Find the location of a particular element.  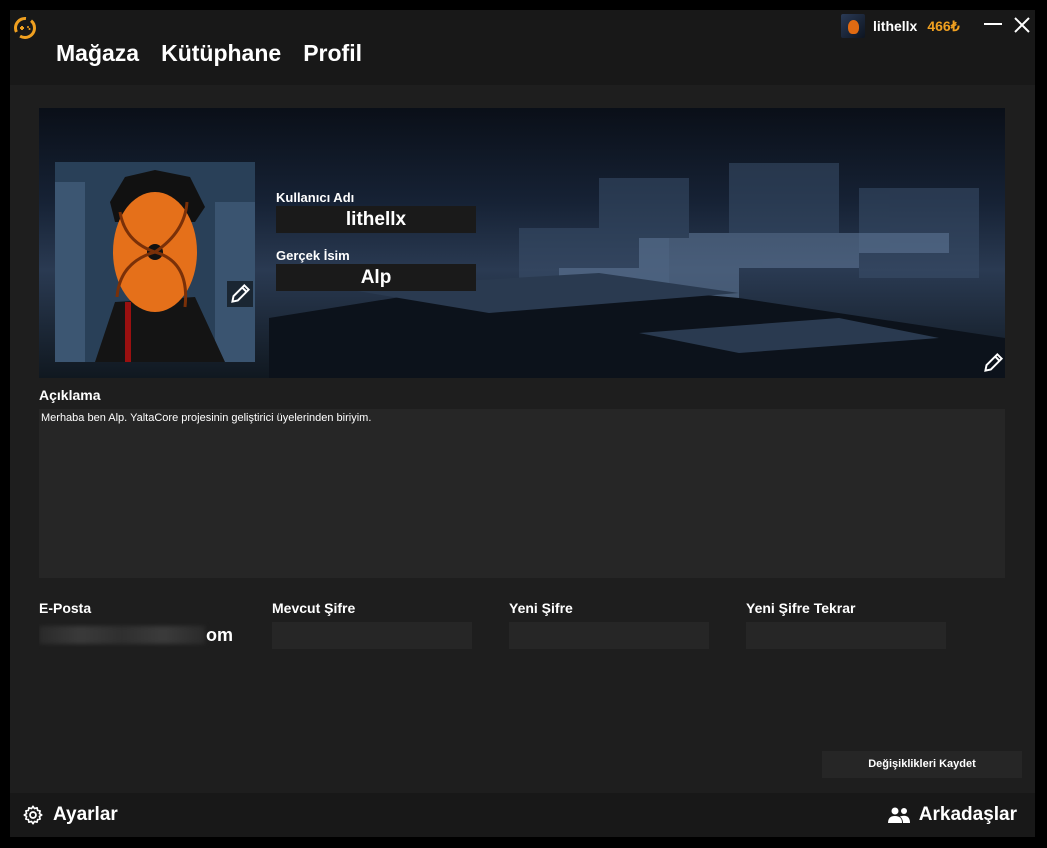

description-label: Açıklama is located at coordinates (70, 395).